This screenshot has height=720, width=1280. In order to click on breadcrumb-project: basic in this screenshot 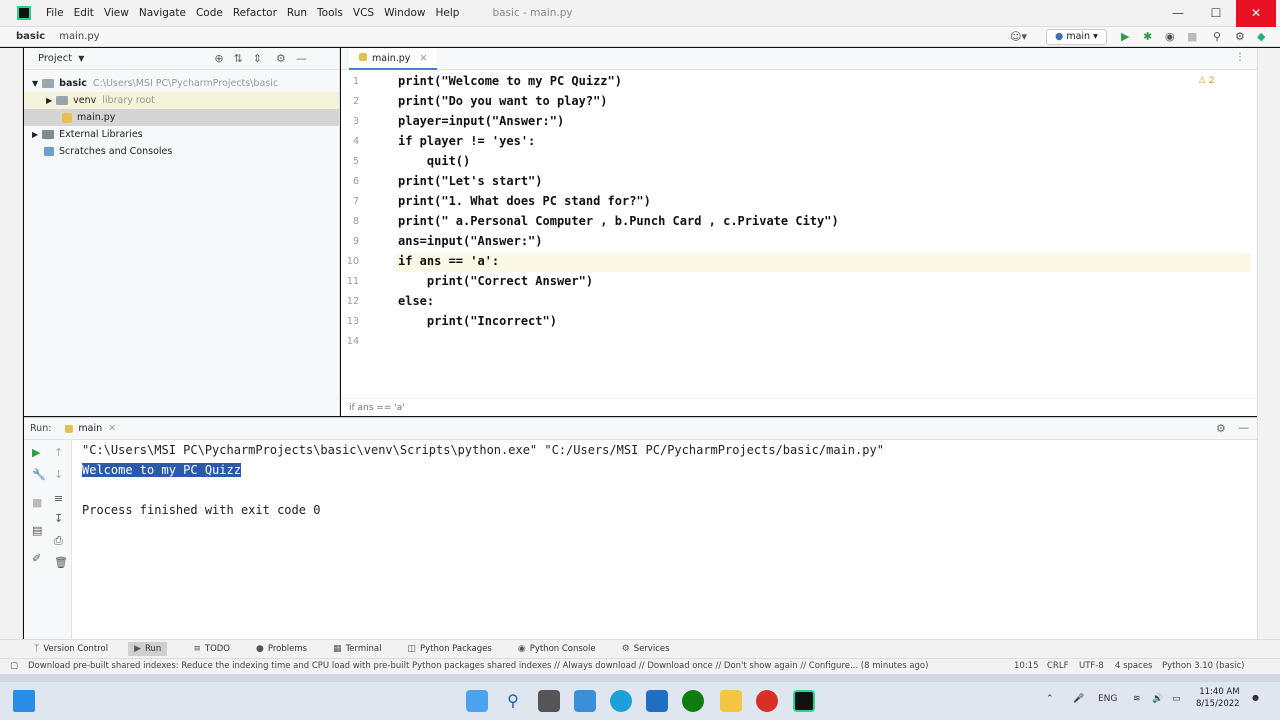, I will do `click(22, 36)`.